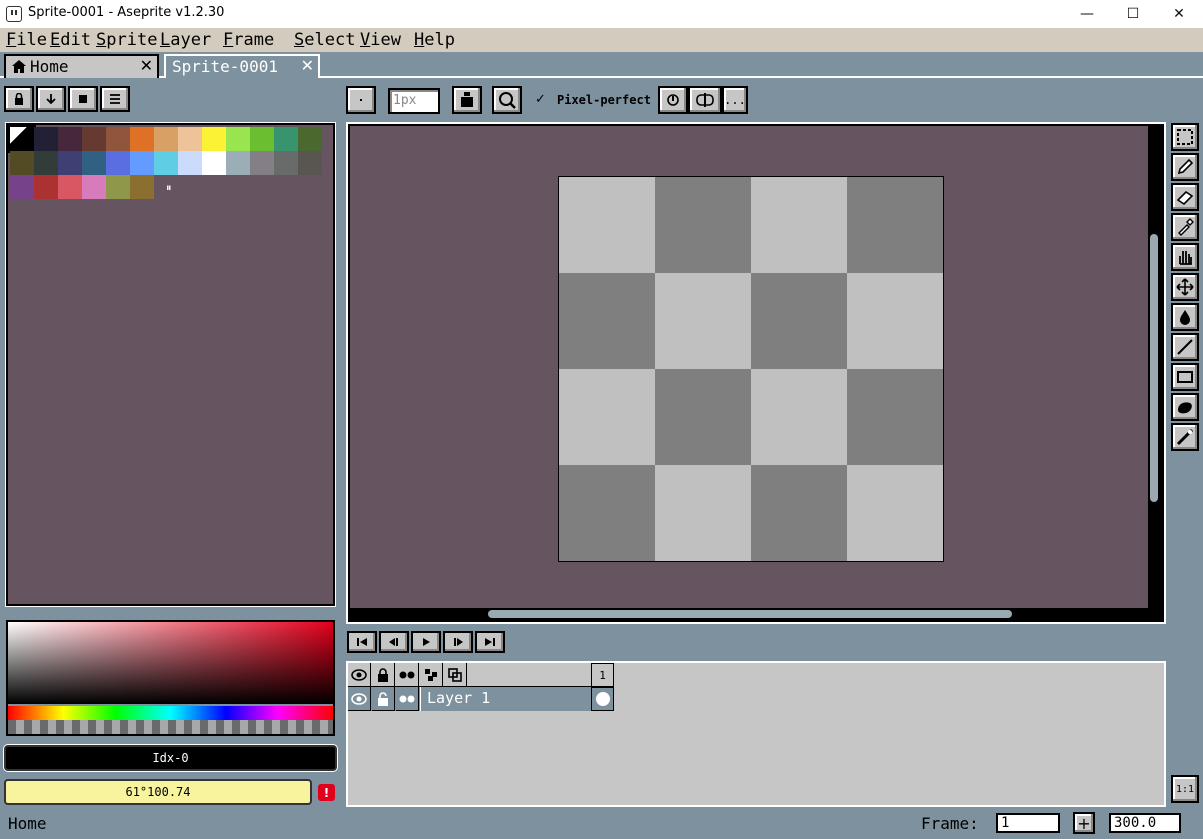 This screenshot has width=1203, height=839. Describe the element at coordinates (1185, 137) in the screenshot. I see `rectangular-marquee-tool` at that location.